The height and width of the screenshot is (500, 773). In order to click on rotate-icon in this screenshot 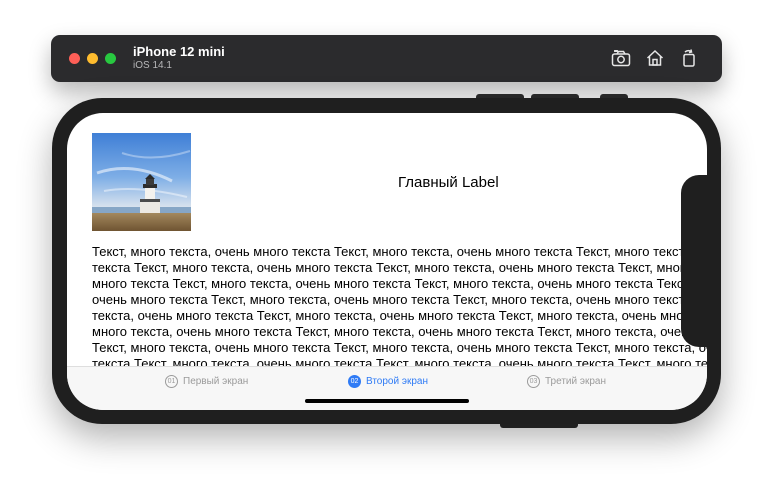, I will do `click(689, 58)`.